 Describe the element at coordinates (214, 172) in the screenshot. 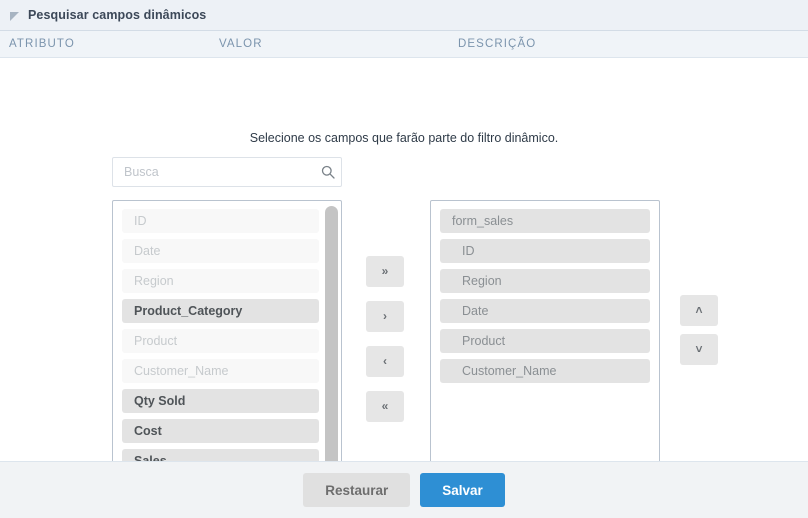

I see `search-input` at that location.